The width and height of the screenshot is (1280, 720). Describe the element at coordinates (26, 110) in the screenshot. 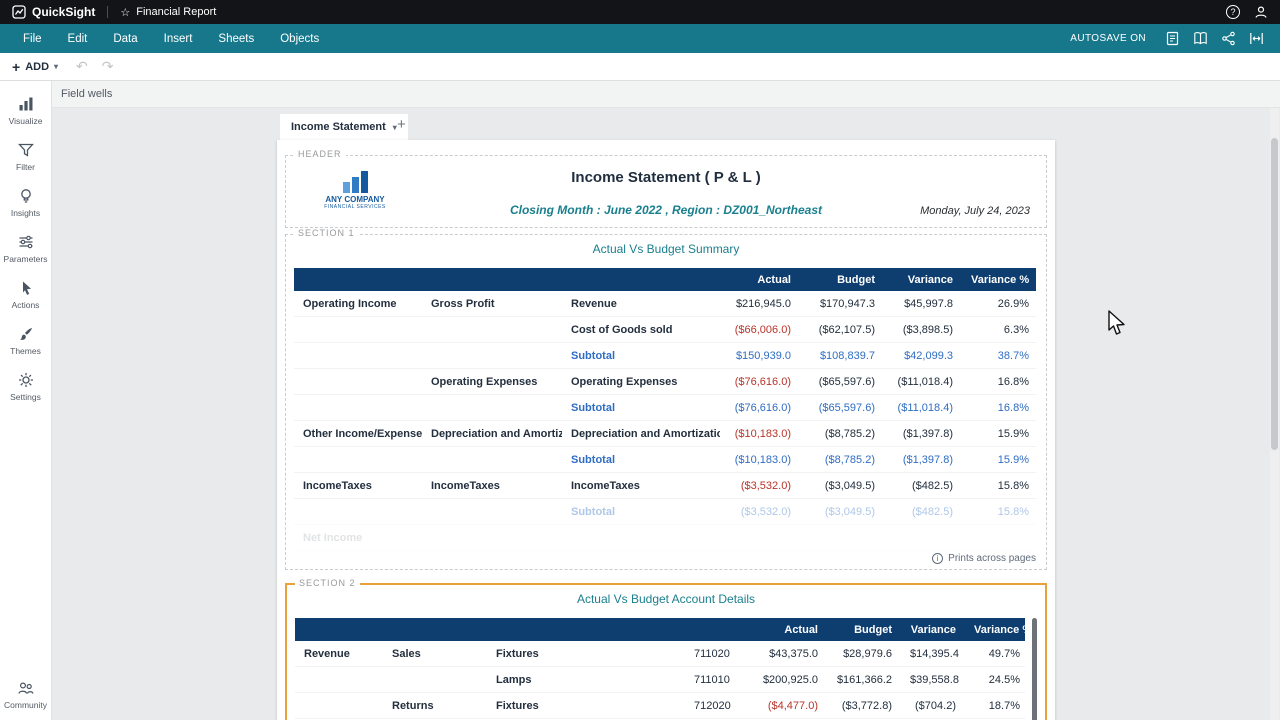

I see `sidebar-item-visualize: Visualize` at that location.